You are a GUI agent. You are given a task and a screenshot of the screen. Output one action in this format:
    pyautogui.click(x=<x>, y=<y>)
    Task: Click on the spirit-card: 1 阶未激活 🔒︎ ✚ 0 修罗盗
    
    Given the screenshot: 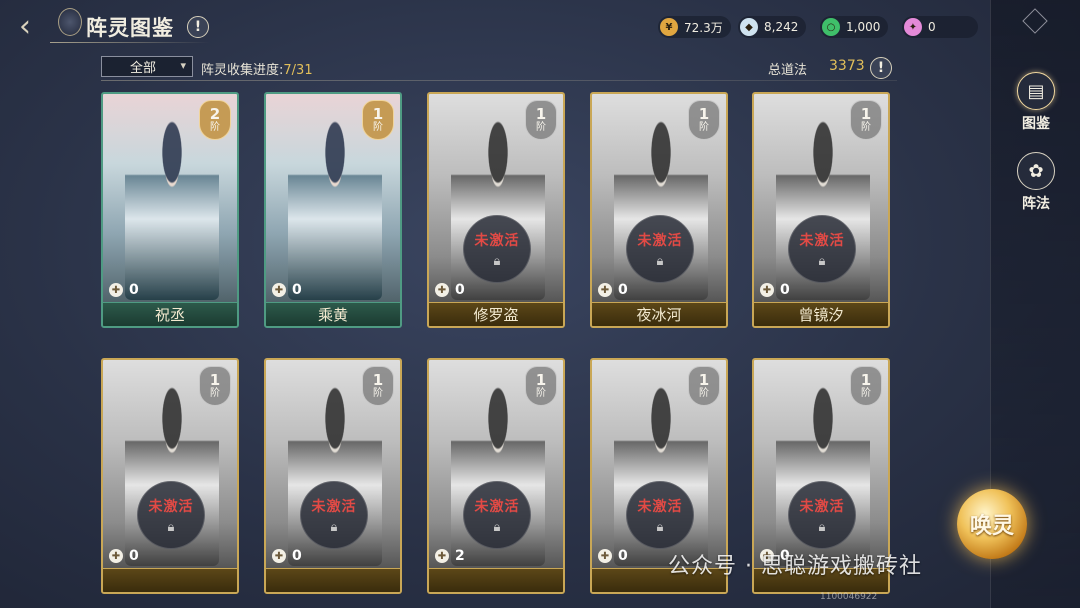 What is the action you would take?
    pyautogui.click(x=496, y=210)
    